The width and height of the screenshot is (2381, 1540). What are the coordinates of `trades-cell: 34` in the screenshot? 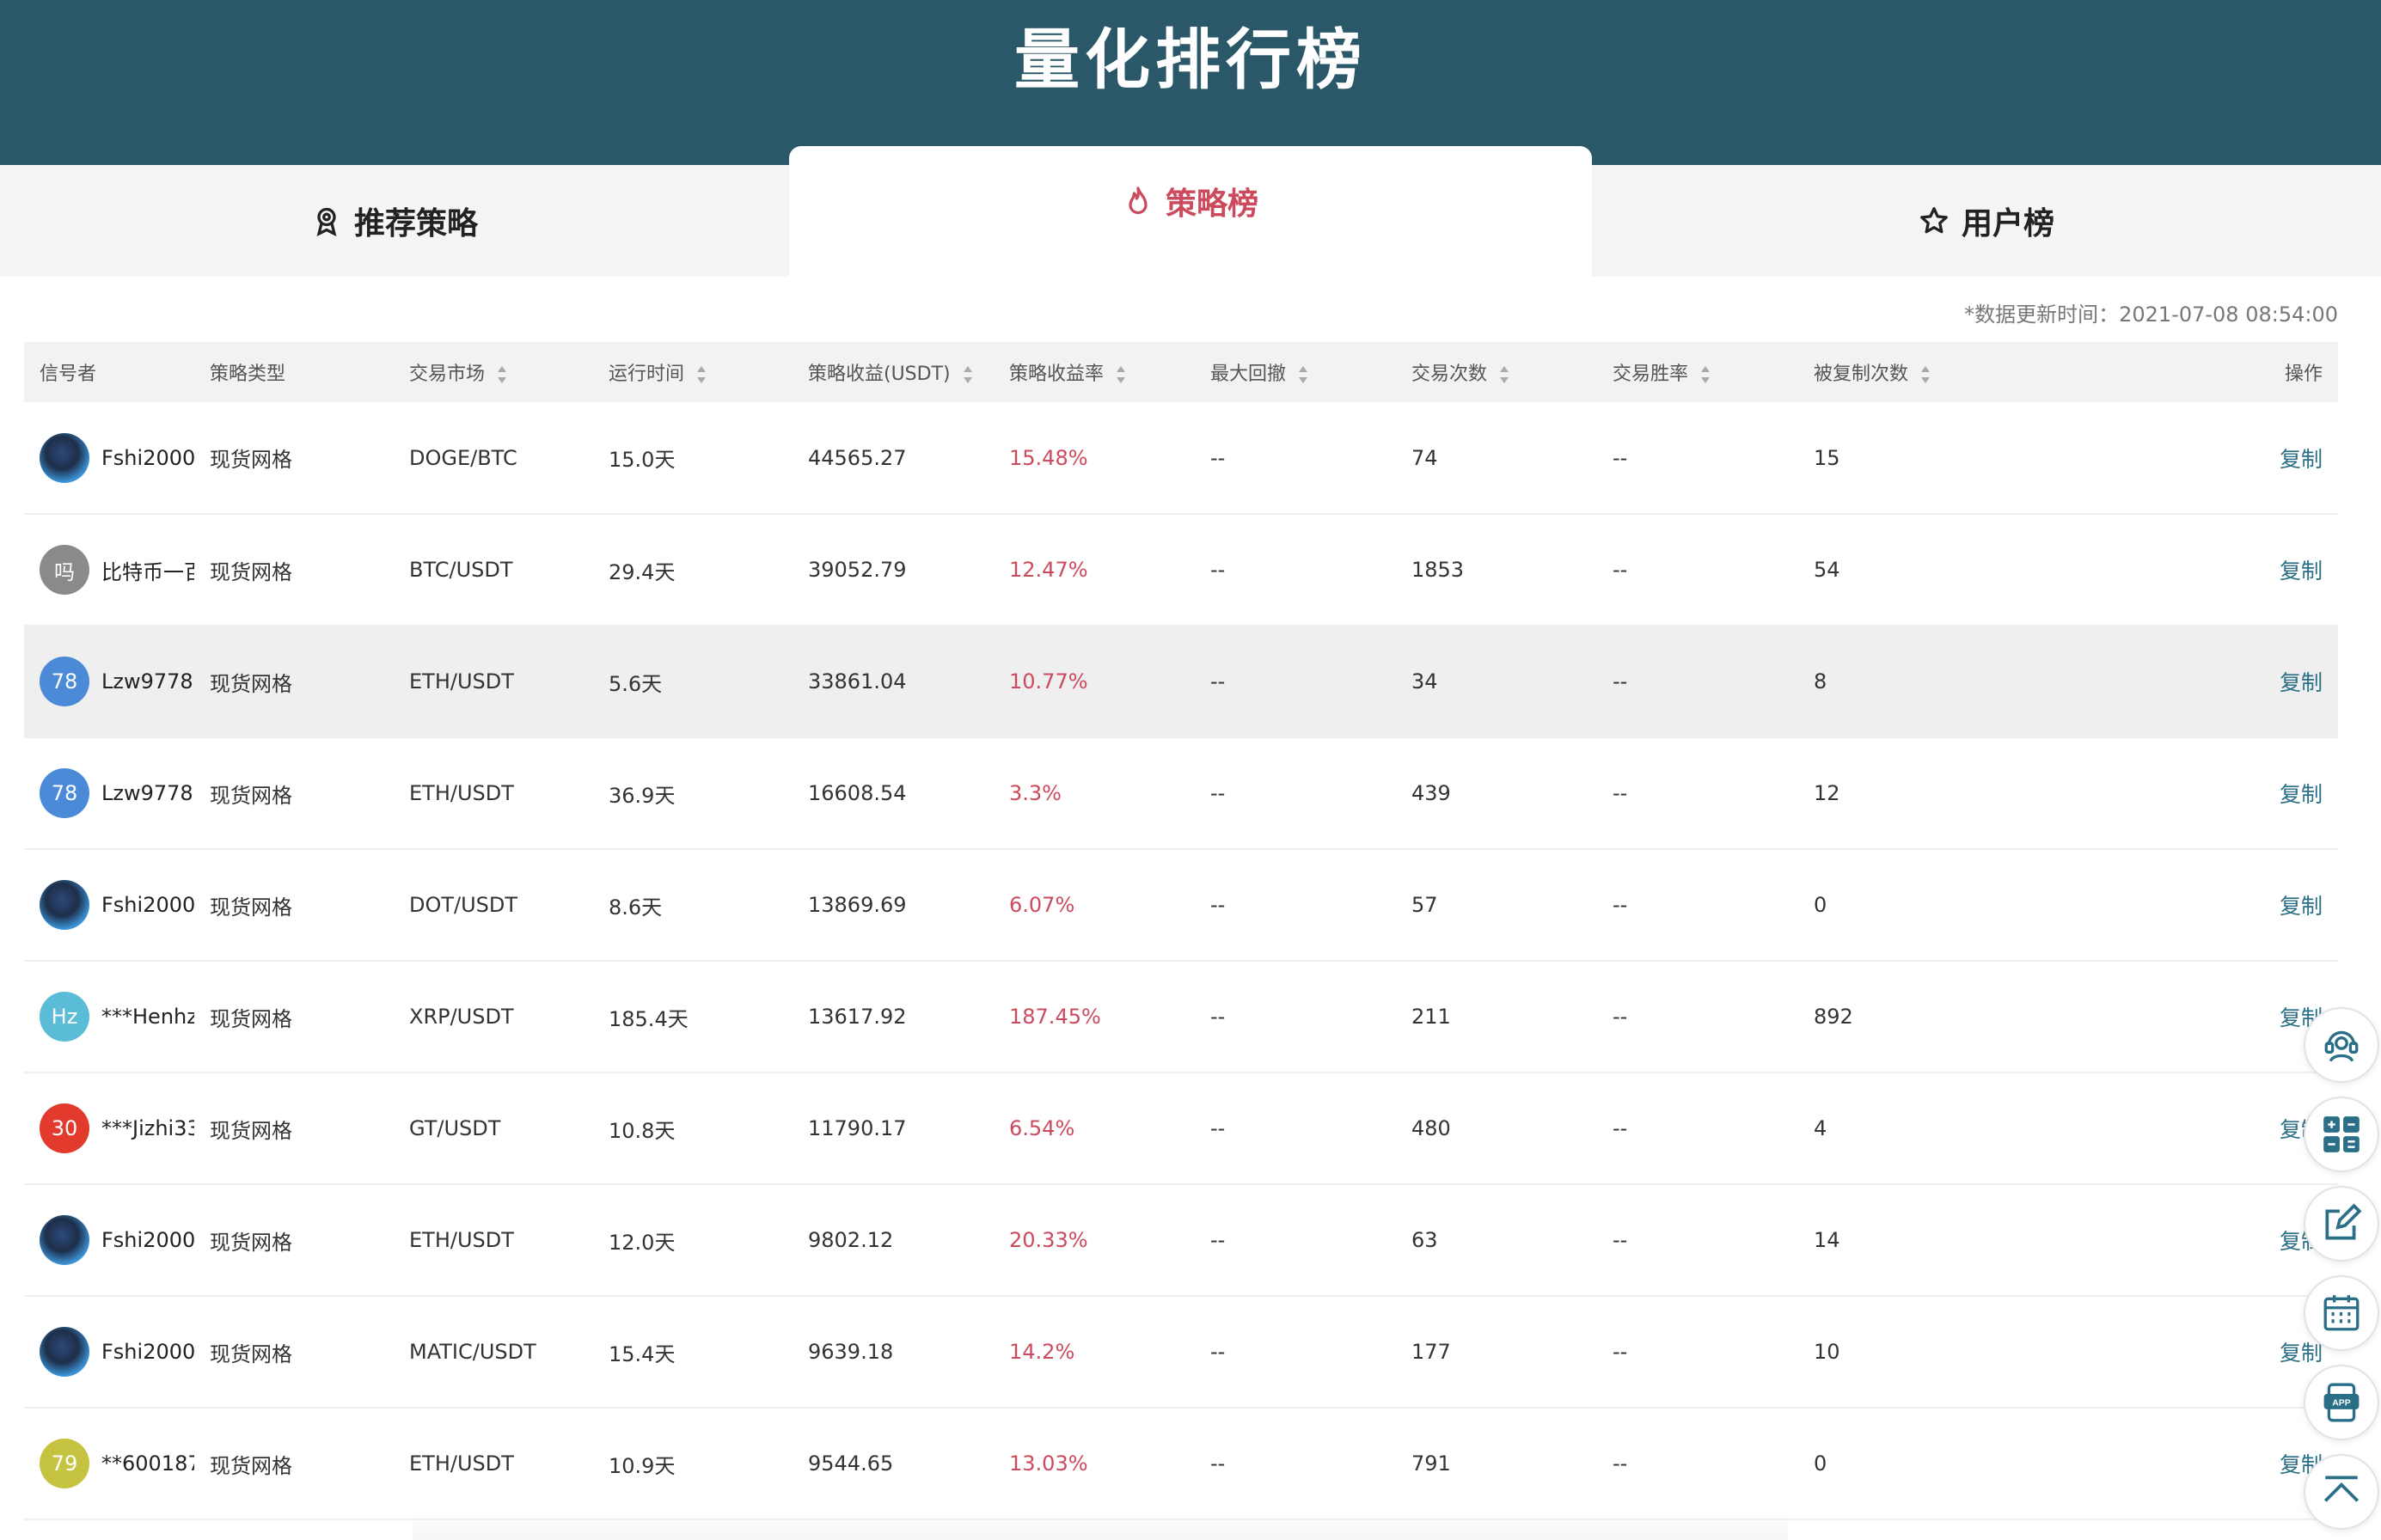 It's located at (1424, 681).